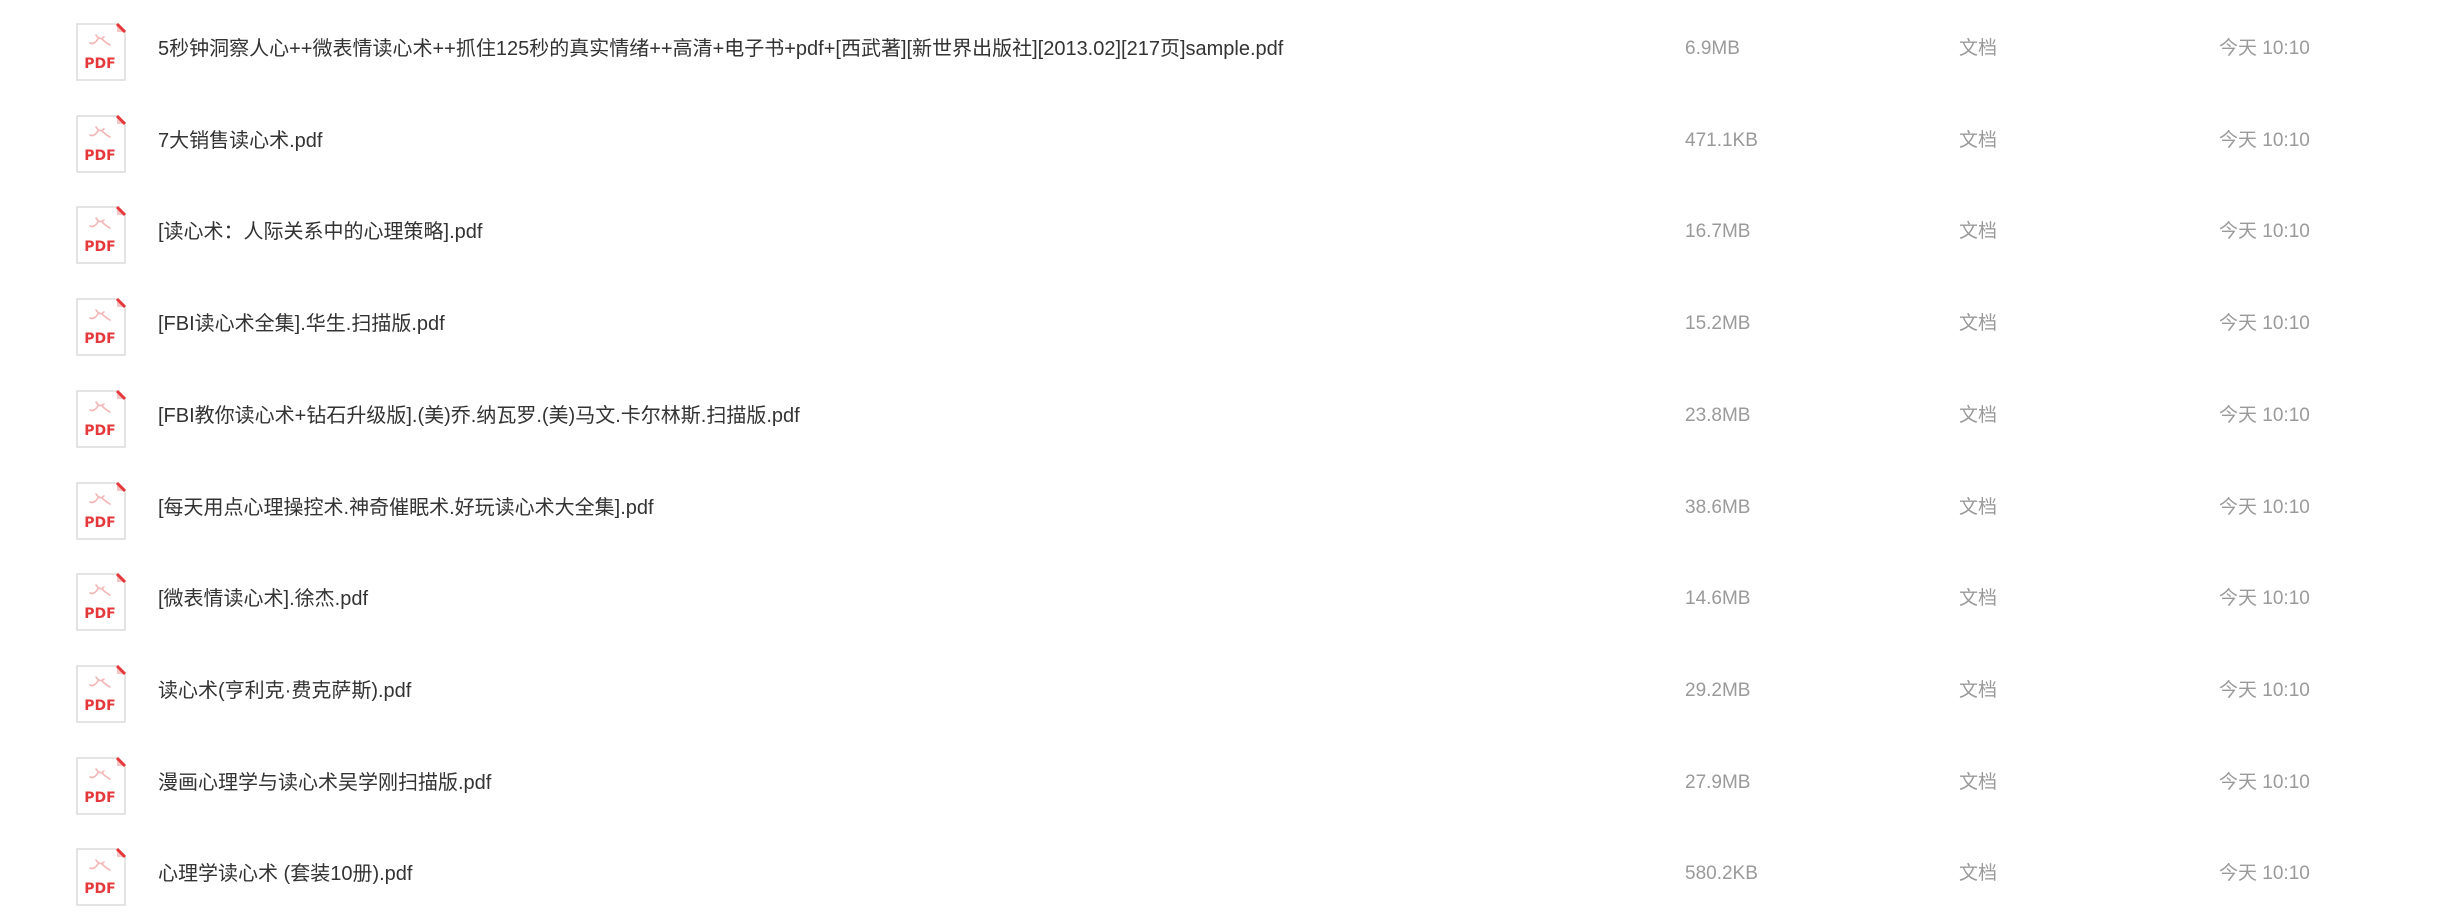 This screenshot has height=920, width=2441. I want to click on file-name: 7大销售读心术.pdf, so click(240, 140).